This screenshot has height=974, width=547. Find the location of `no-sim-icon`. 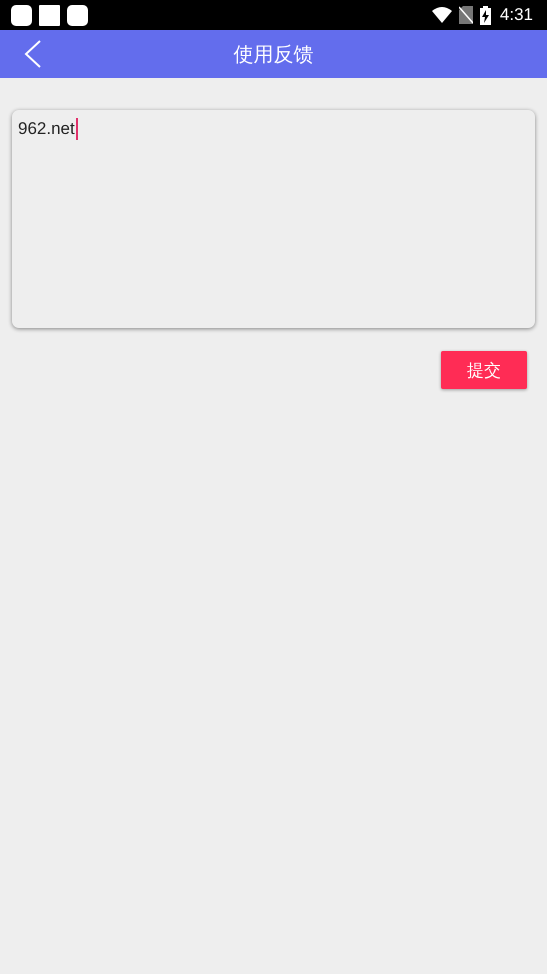

no-sim-icon is located at coordinates (465, 15).